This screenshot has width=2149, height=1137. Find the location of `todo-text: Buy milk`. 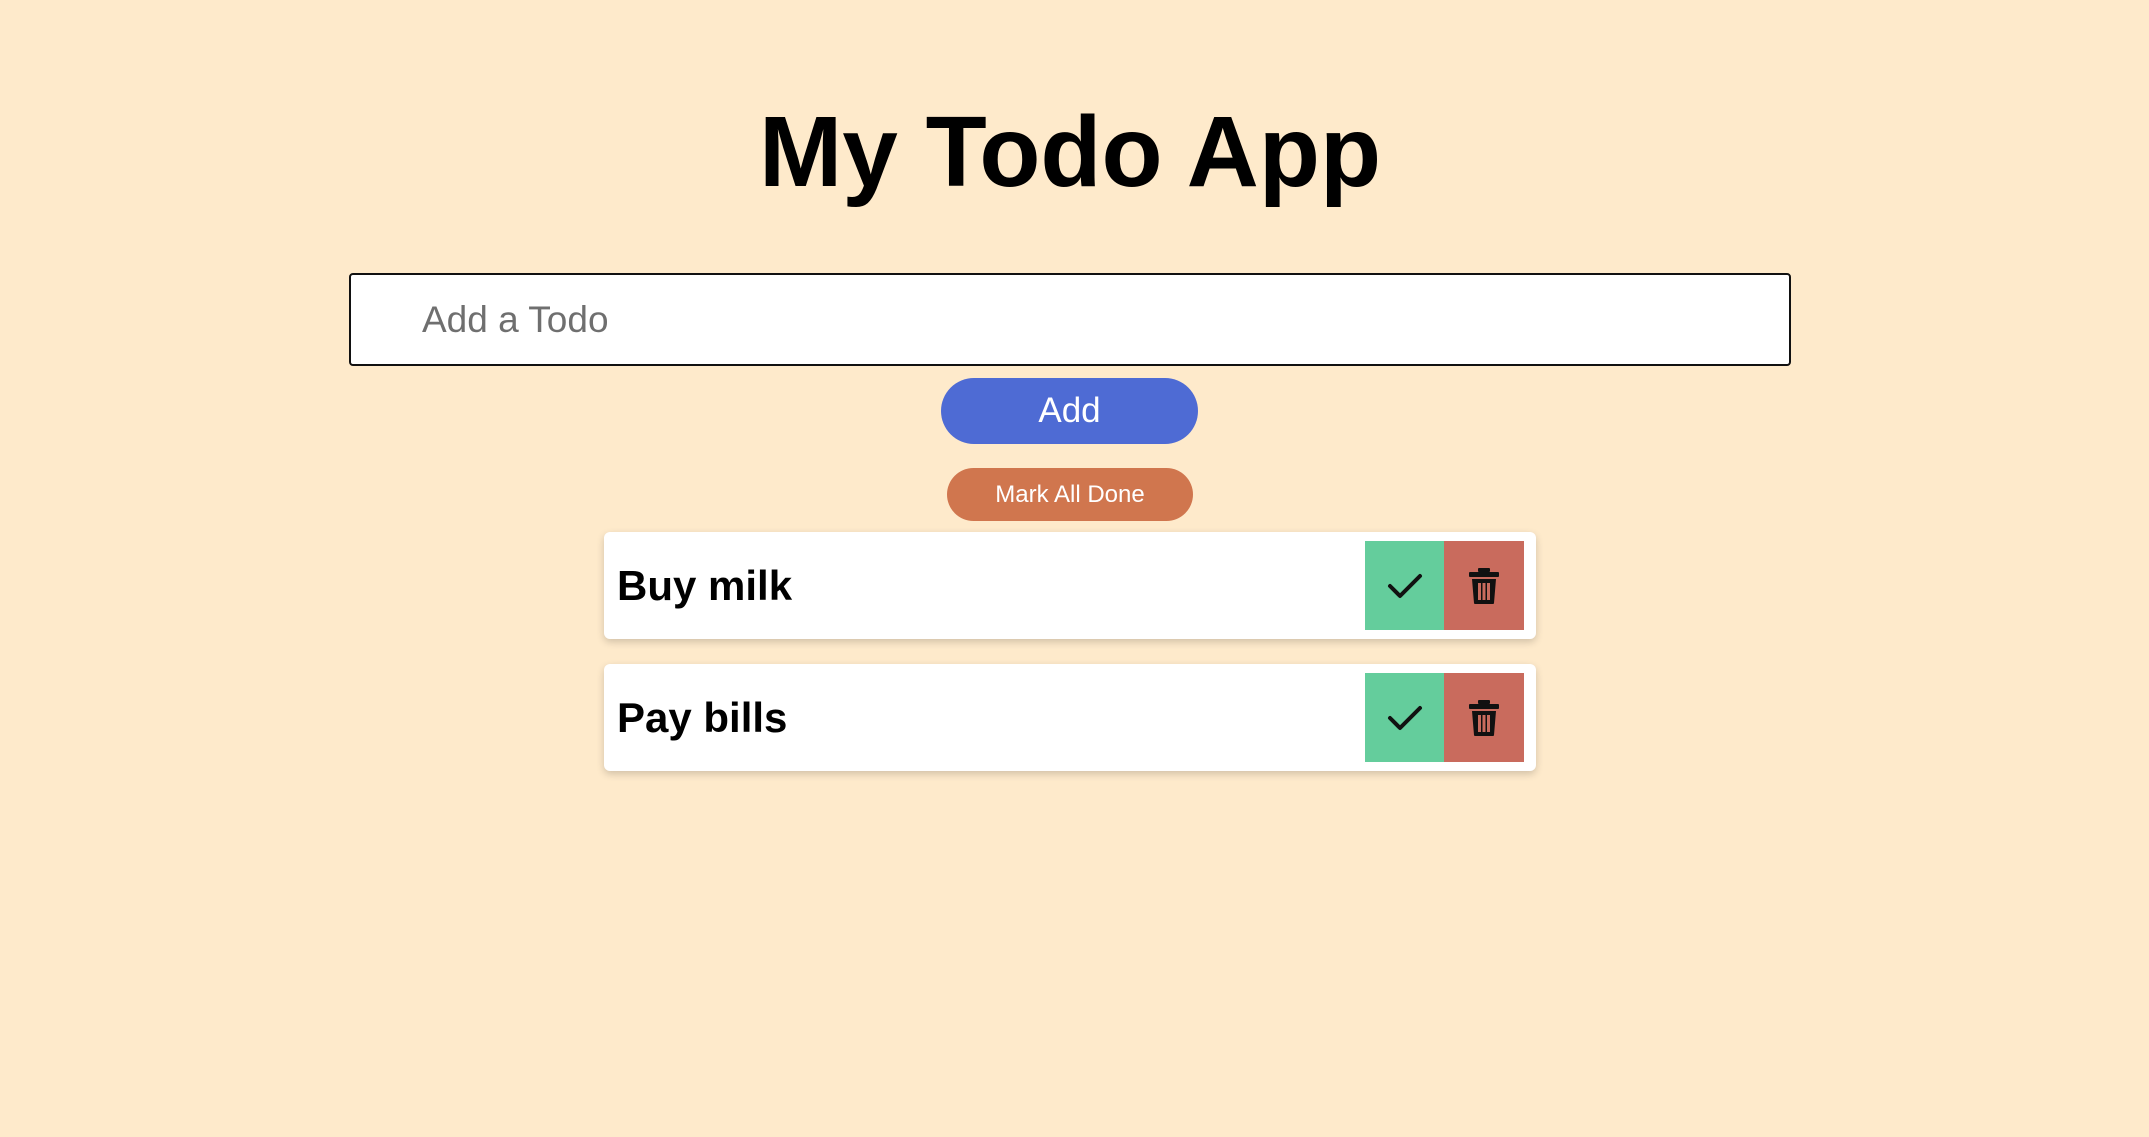

todo-text: Buy milk is located at coordinates (705, 585).